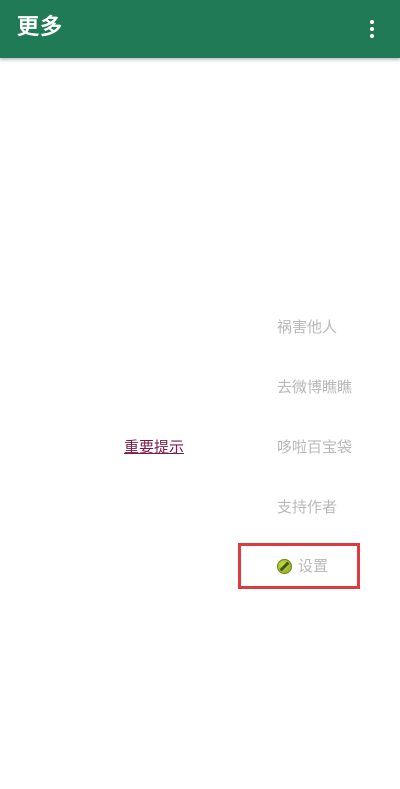  What do you see at coordinates (200, 29) in the screenshot?
I see `app-bar: 更多` at bounding box center [200, 29].